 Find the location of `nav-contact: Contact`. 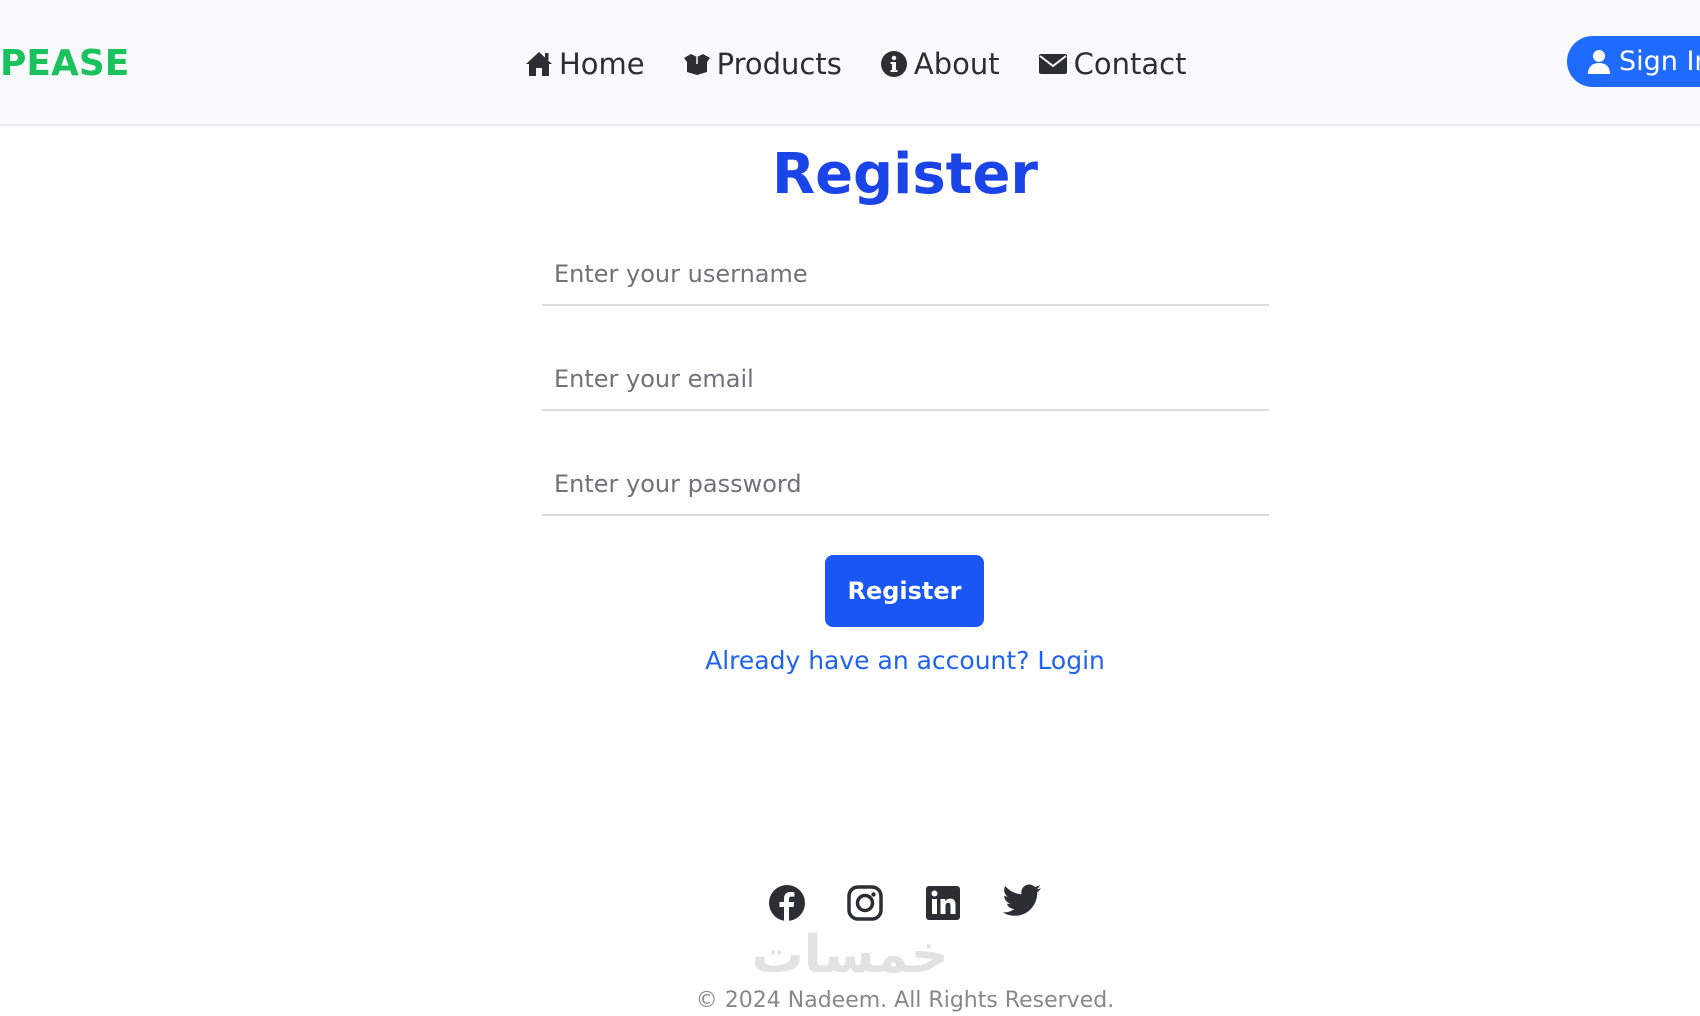

nav-contact: Contact is located at coordinates (1112, 64).